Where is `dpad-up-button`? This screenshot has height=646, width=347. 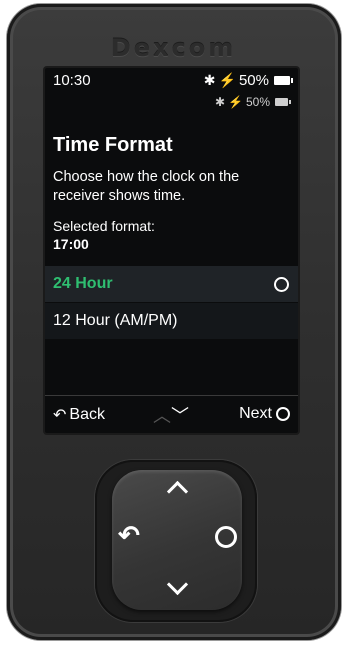
dpad-up-button is located at coordinates (177, 489).